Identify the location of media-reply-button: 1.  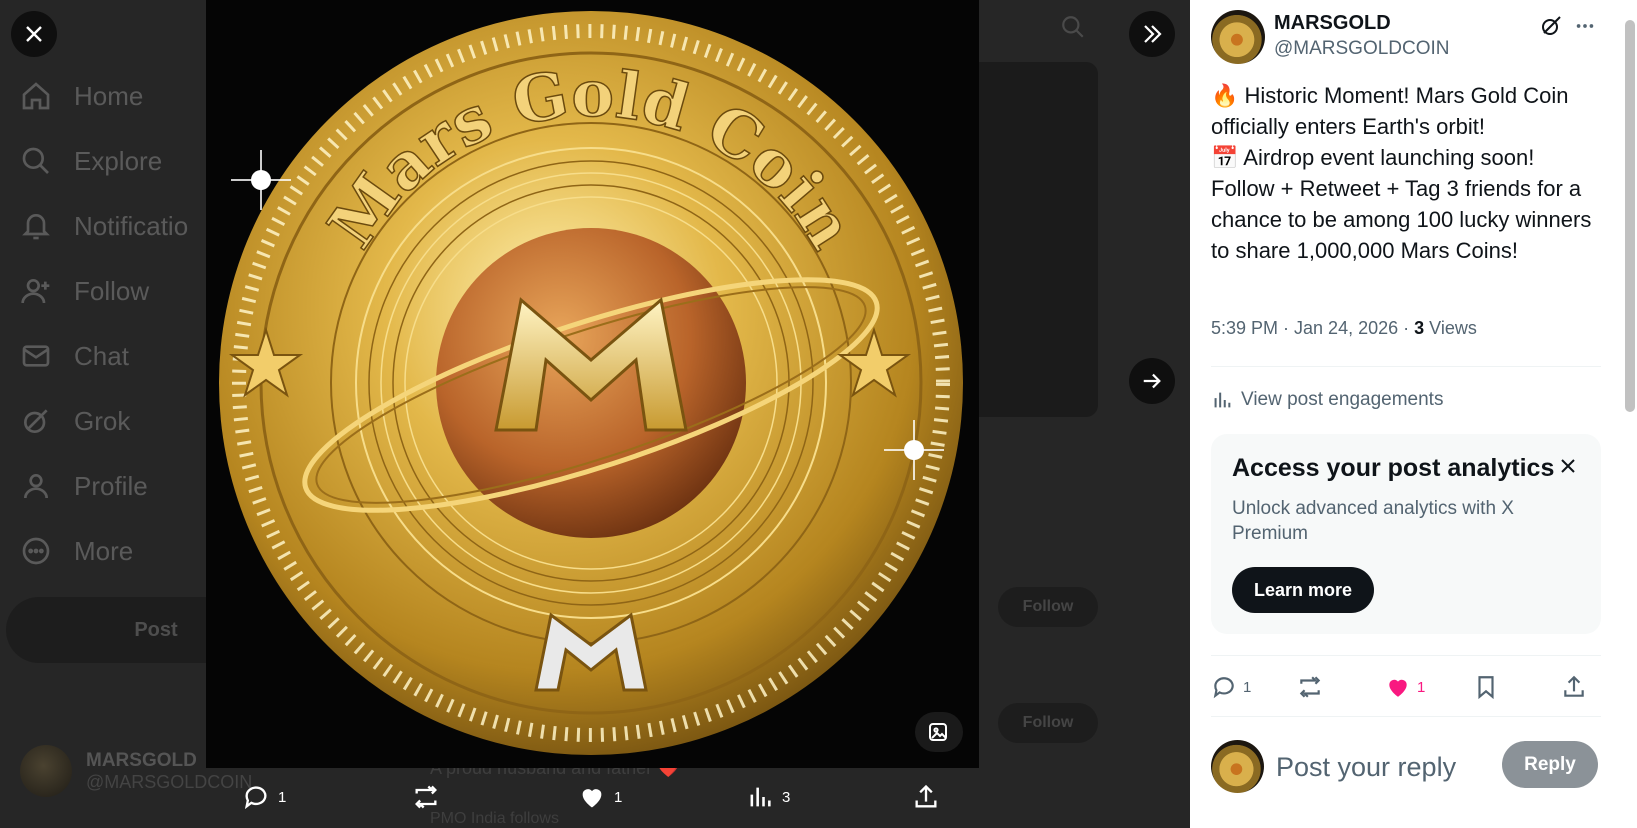
(264, 797).